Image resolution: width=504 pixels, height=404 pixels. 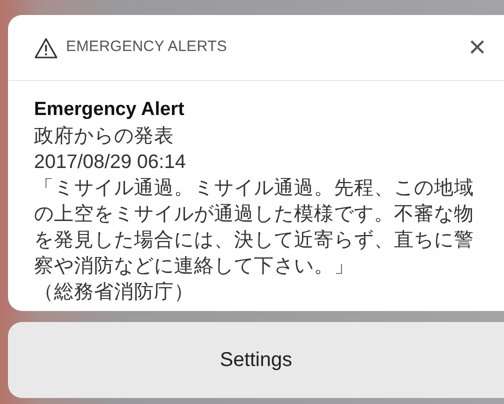 I want to click on sender-text: 政府からの発表, so click(x=104, y=136).